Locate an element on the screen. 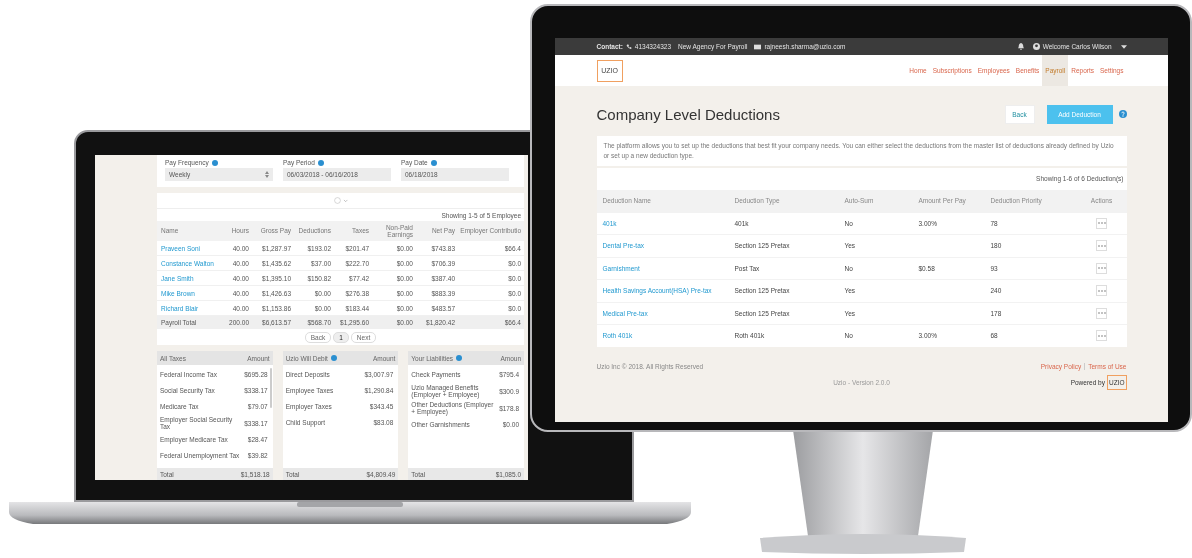  updown-icon is located at coordinates (267, 174).